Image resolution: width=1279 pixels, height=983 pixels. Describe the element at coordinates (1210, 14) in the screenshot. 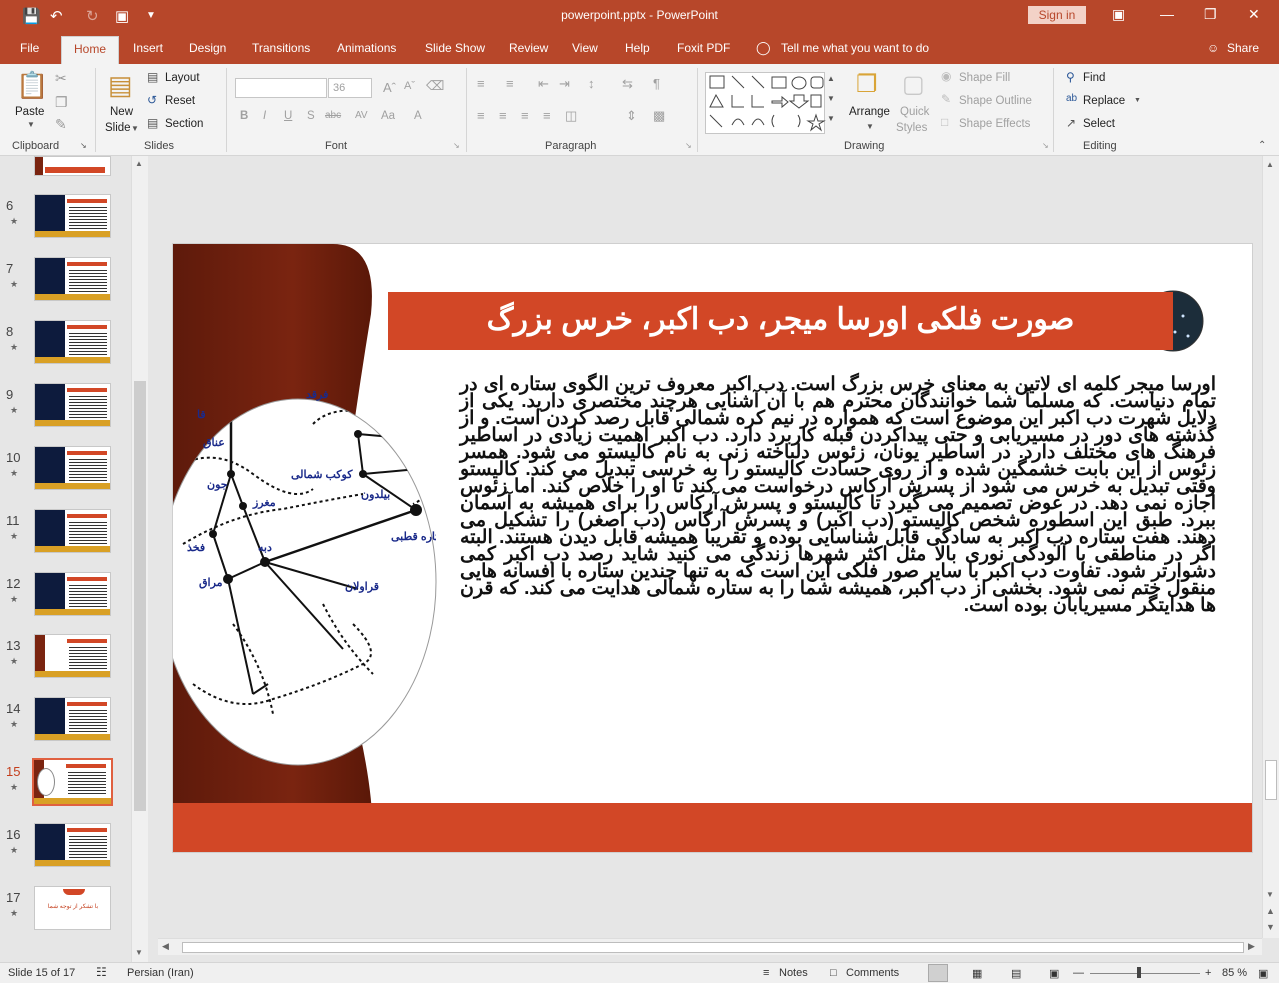

I see `restore-icon: ❐` at that location.